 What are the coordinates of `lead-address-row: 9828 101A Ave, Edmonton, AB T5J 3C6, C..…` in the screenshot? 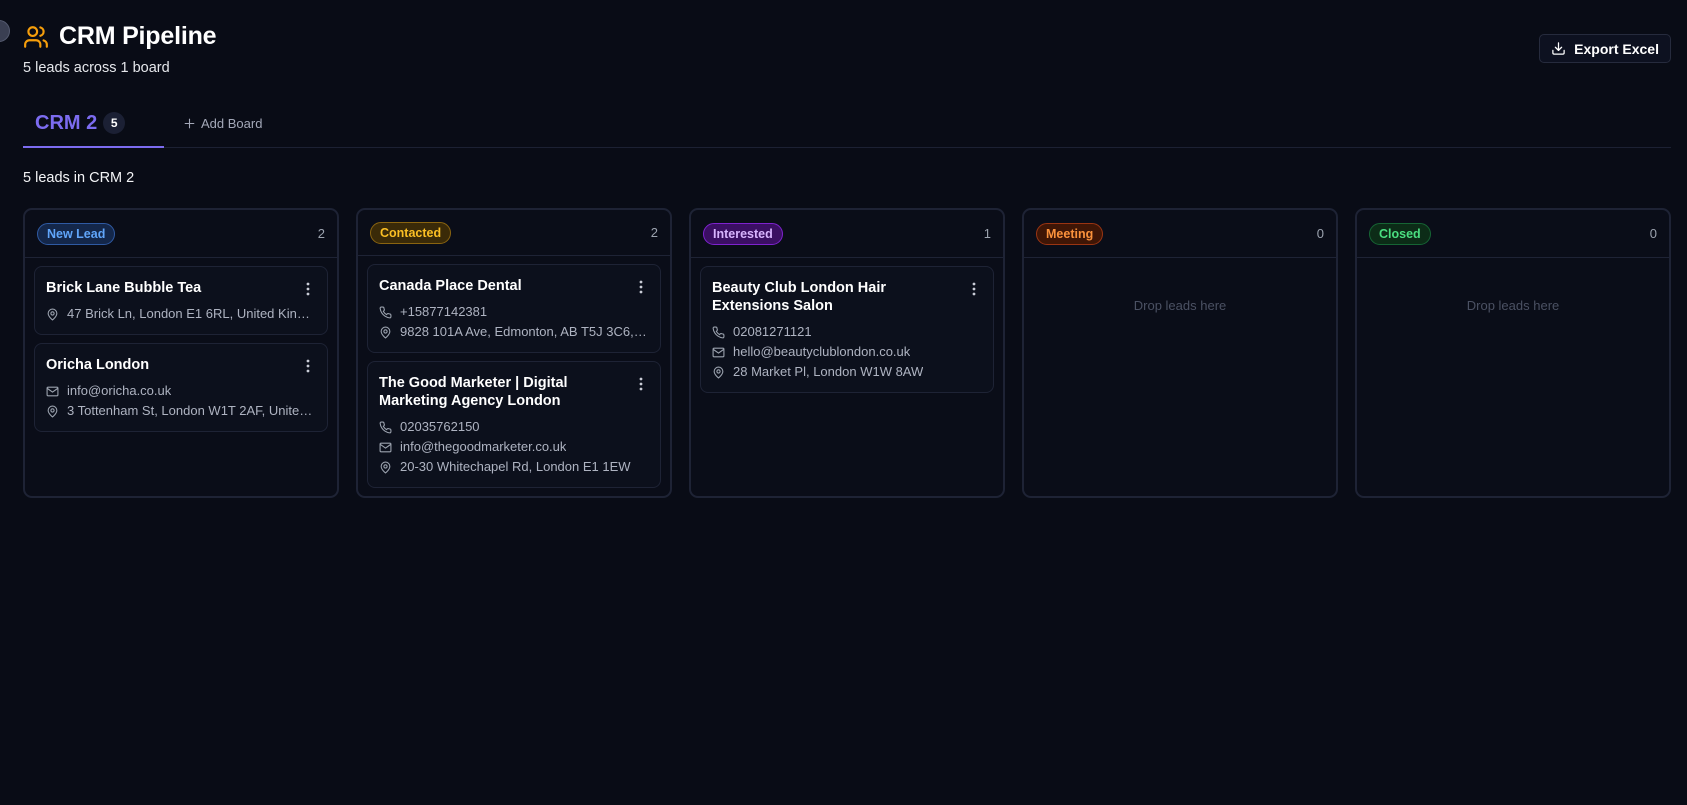 It's located at (514, 332).